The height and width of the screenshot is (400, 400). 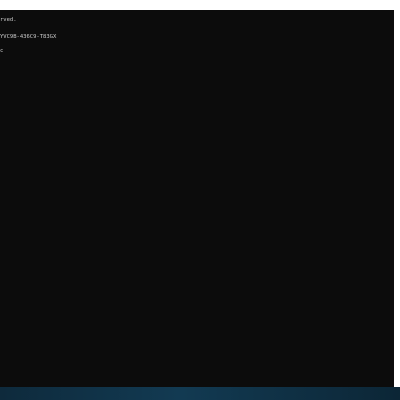 What do you see at coordinates (8, 20) in the screenshot?
I see `terminal-line-copyright: rved.` at bounding box center [8, 20].